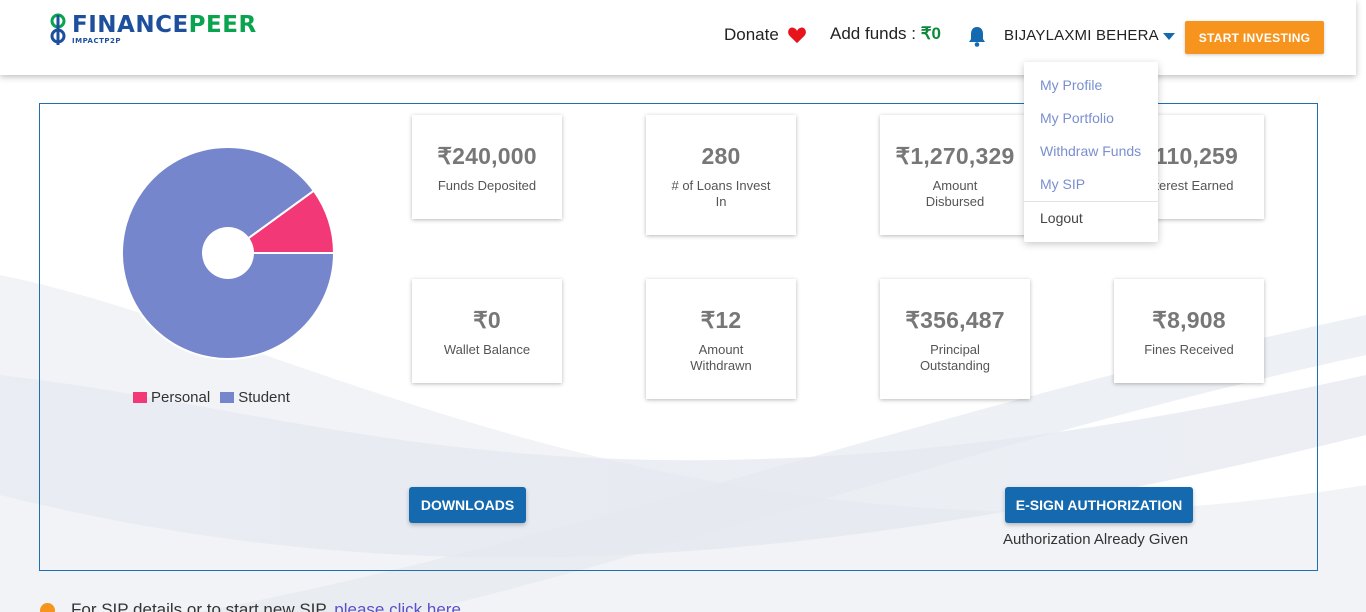  Describe the element at coordinates (47, 607) in the screenshot. I see `bullet-dot-icon` at that location.